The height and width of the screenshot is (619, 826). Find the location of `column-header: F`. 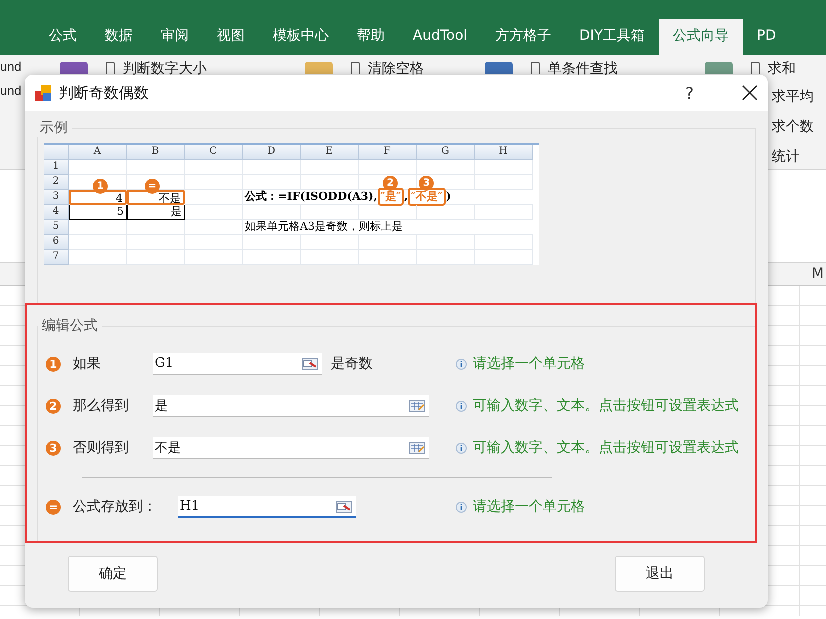

column-header: F is located at coordinates (388, 152).